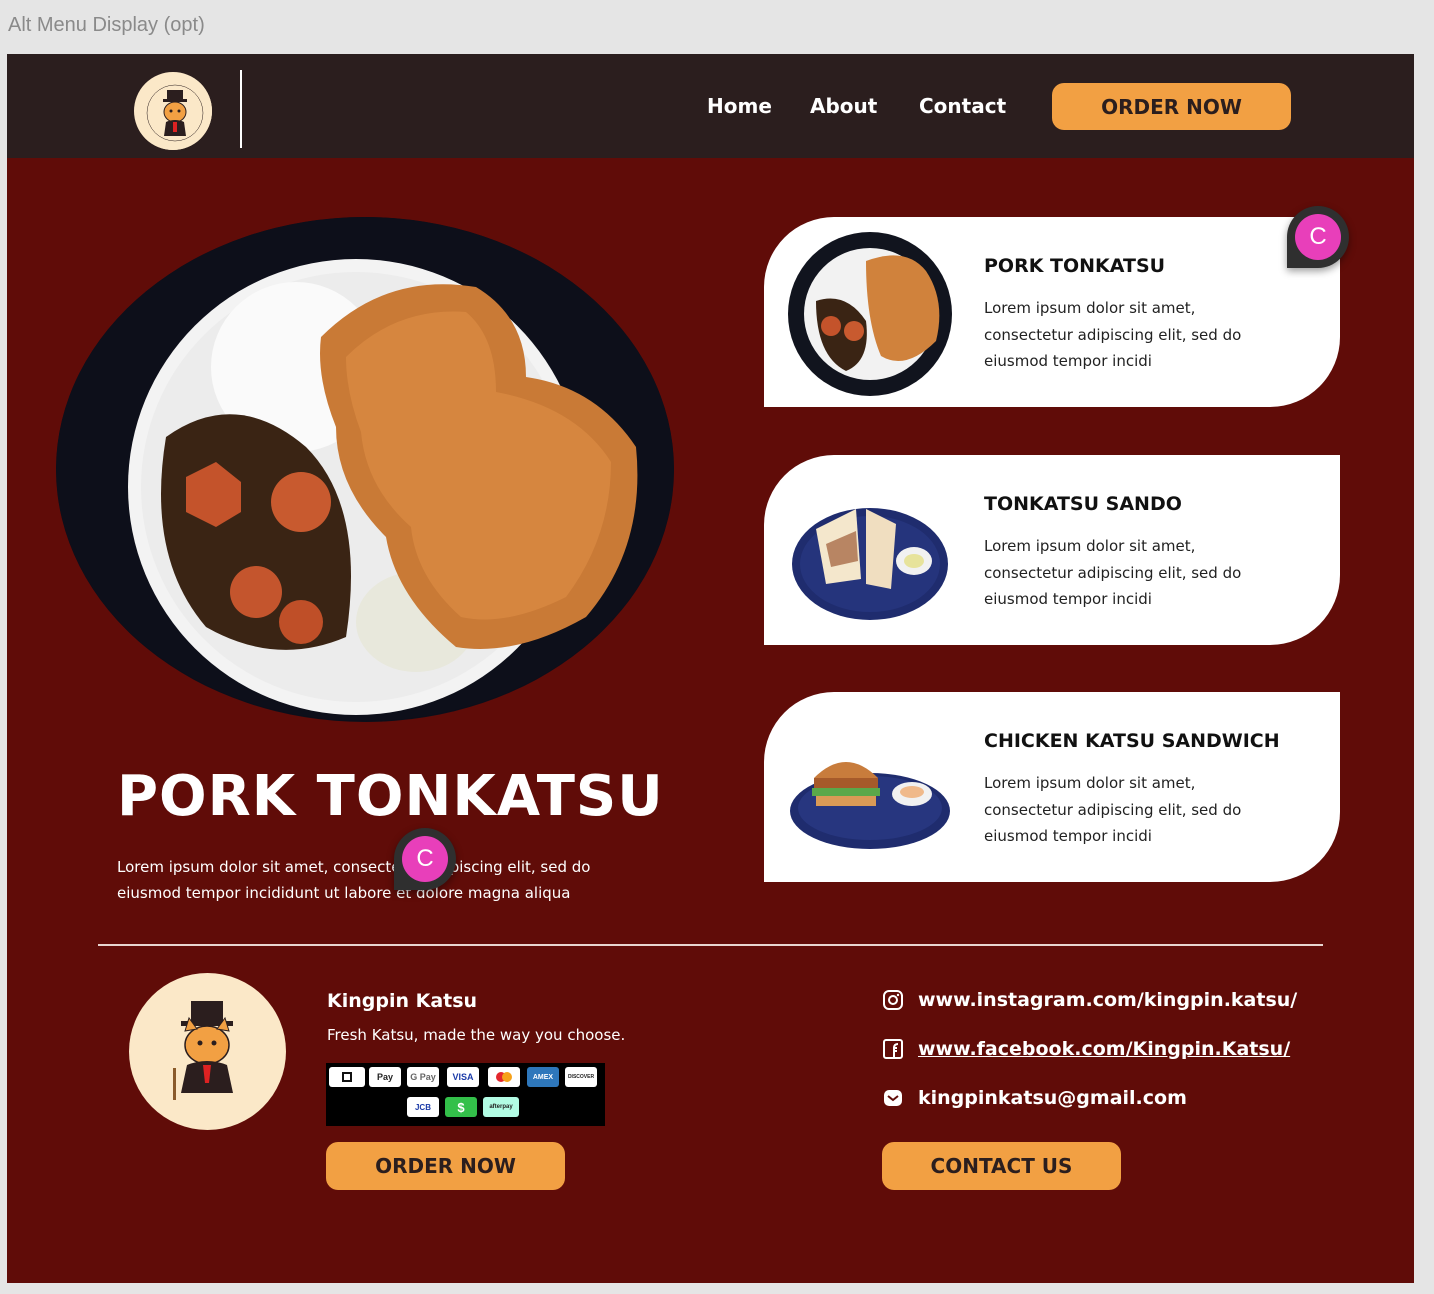  What do you see at coordinates (1132, 741) in the screenshot?
I see `menu-card-title: CHICKEN KATSU SANDWICH` at bounding box center [1132, 741].